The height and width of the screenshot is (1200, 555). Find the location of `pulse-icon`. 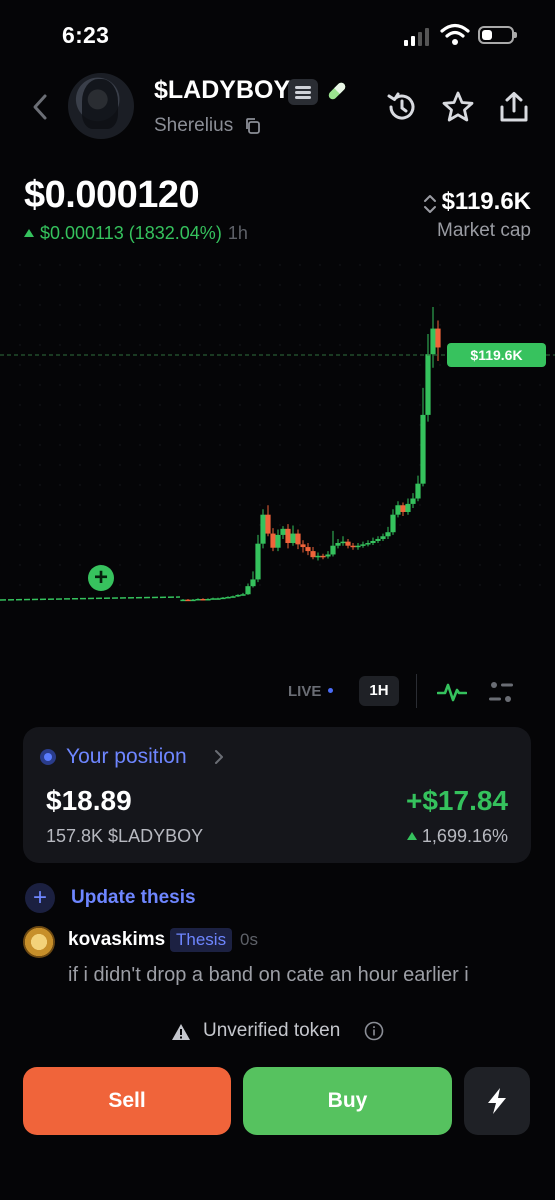

pulse-icon is located at coordinates (452, 692).